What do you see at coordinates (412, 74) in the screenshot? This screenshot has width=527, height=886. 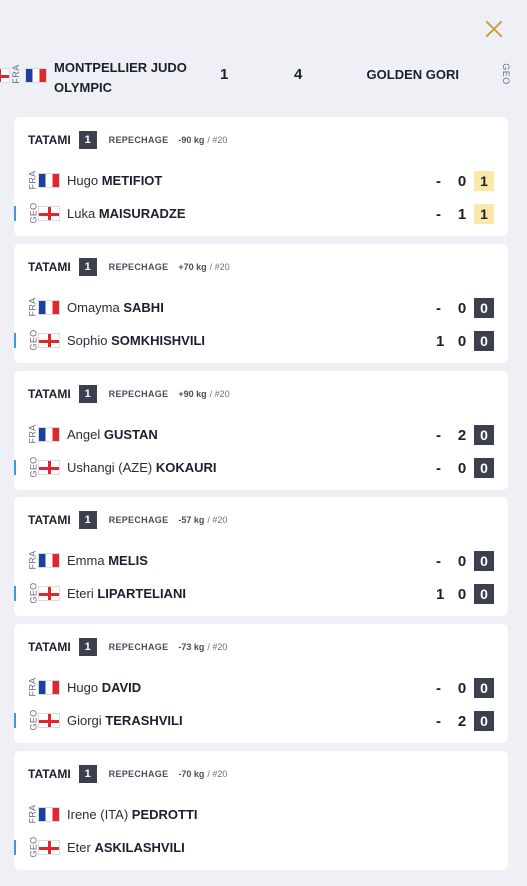 I see `away-team-name: GOLDEN GORI` at bounding box center [412, 74].